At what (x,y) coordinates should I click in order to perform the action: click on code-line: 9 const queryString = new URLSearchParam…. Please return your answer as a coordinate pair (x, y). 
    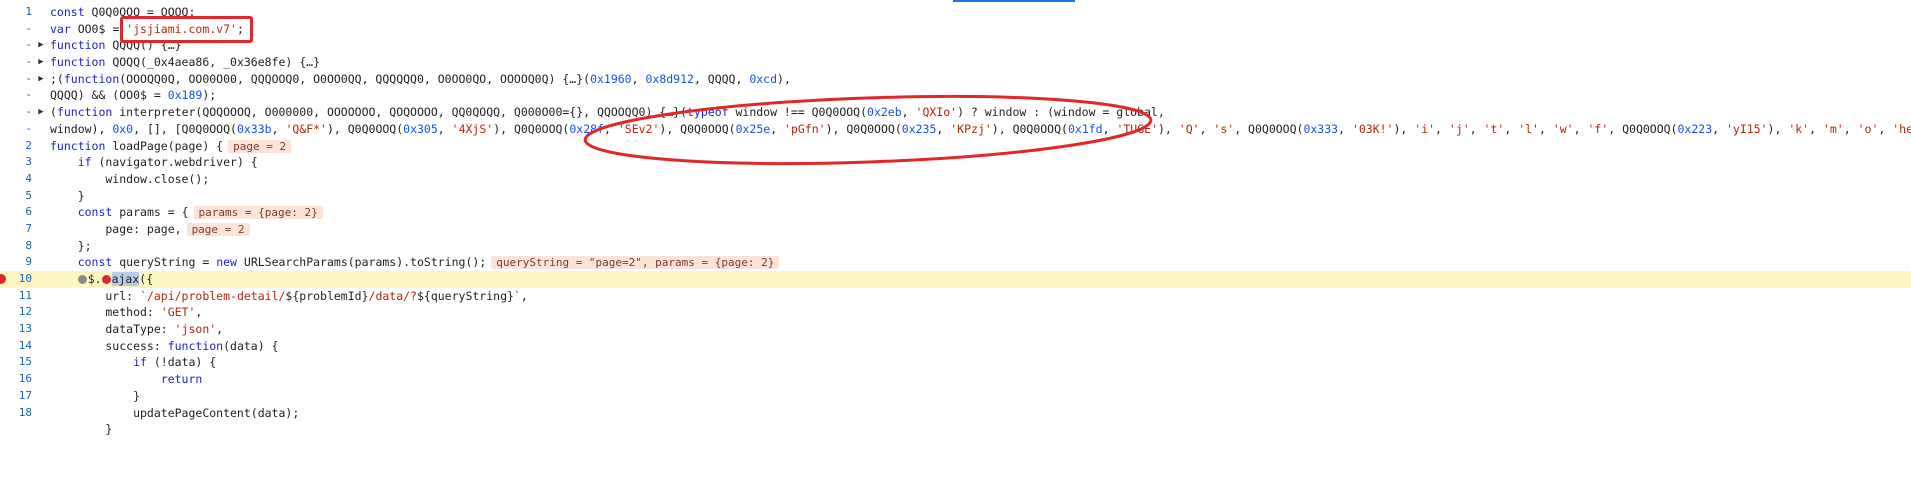
    Looking at the image, I should click on (955, 262).